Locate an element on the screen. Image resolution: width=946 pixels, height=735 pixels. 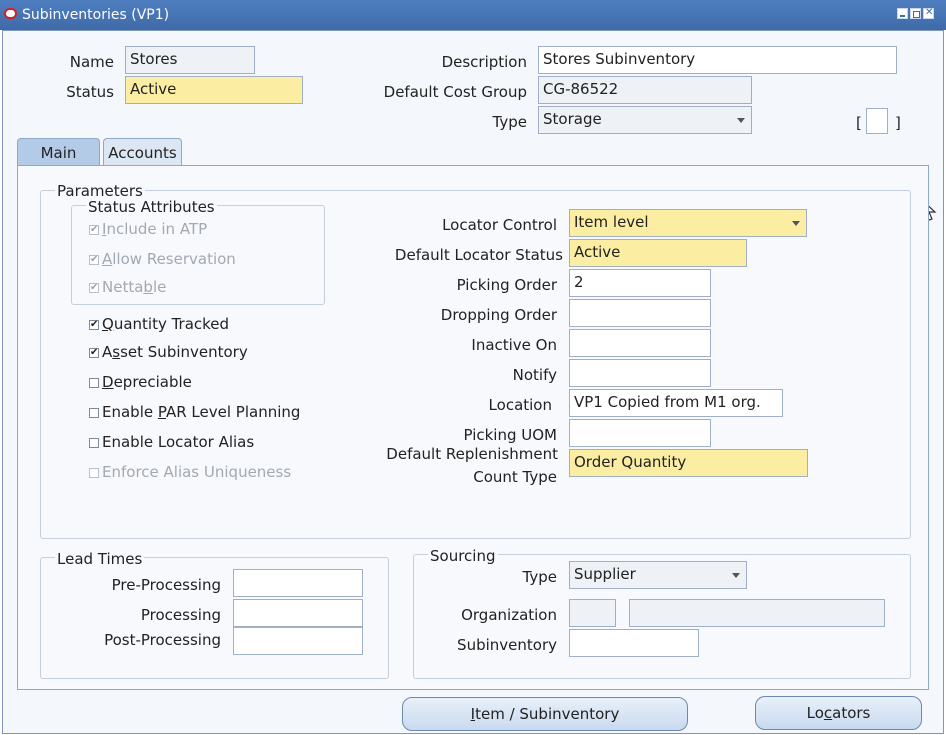
replenishment-label-line2: Count Type is located at coordinates (515, 477).